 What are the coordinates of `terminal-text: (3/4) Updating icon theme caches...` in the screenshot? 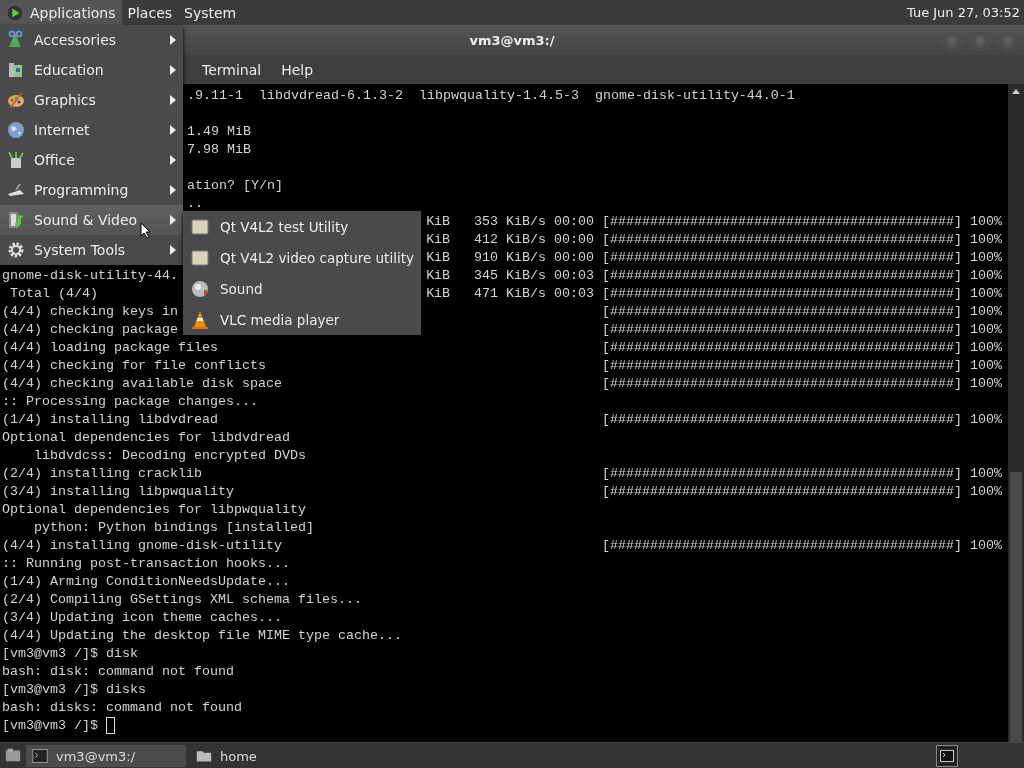 It's located at (142, 618).